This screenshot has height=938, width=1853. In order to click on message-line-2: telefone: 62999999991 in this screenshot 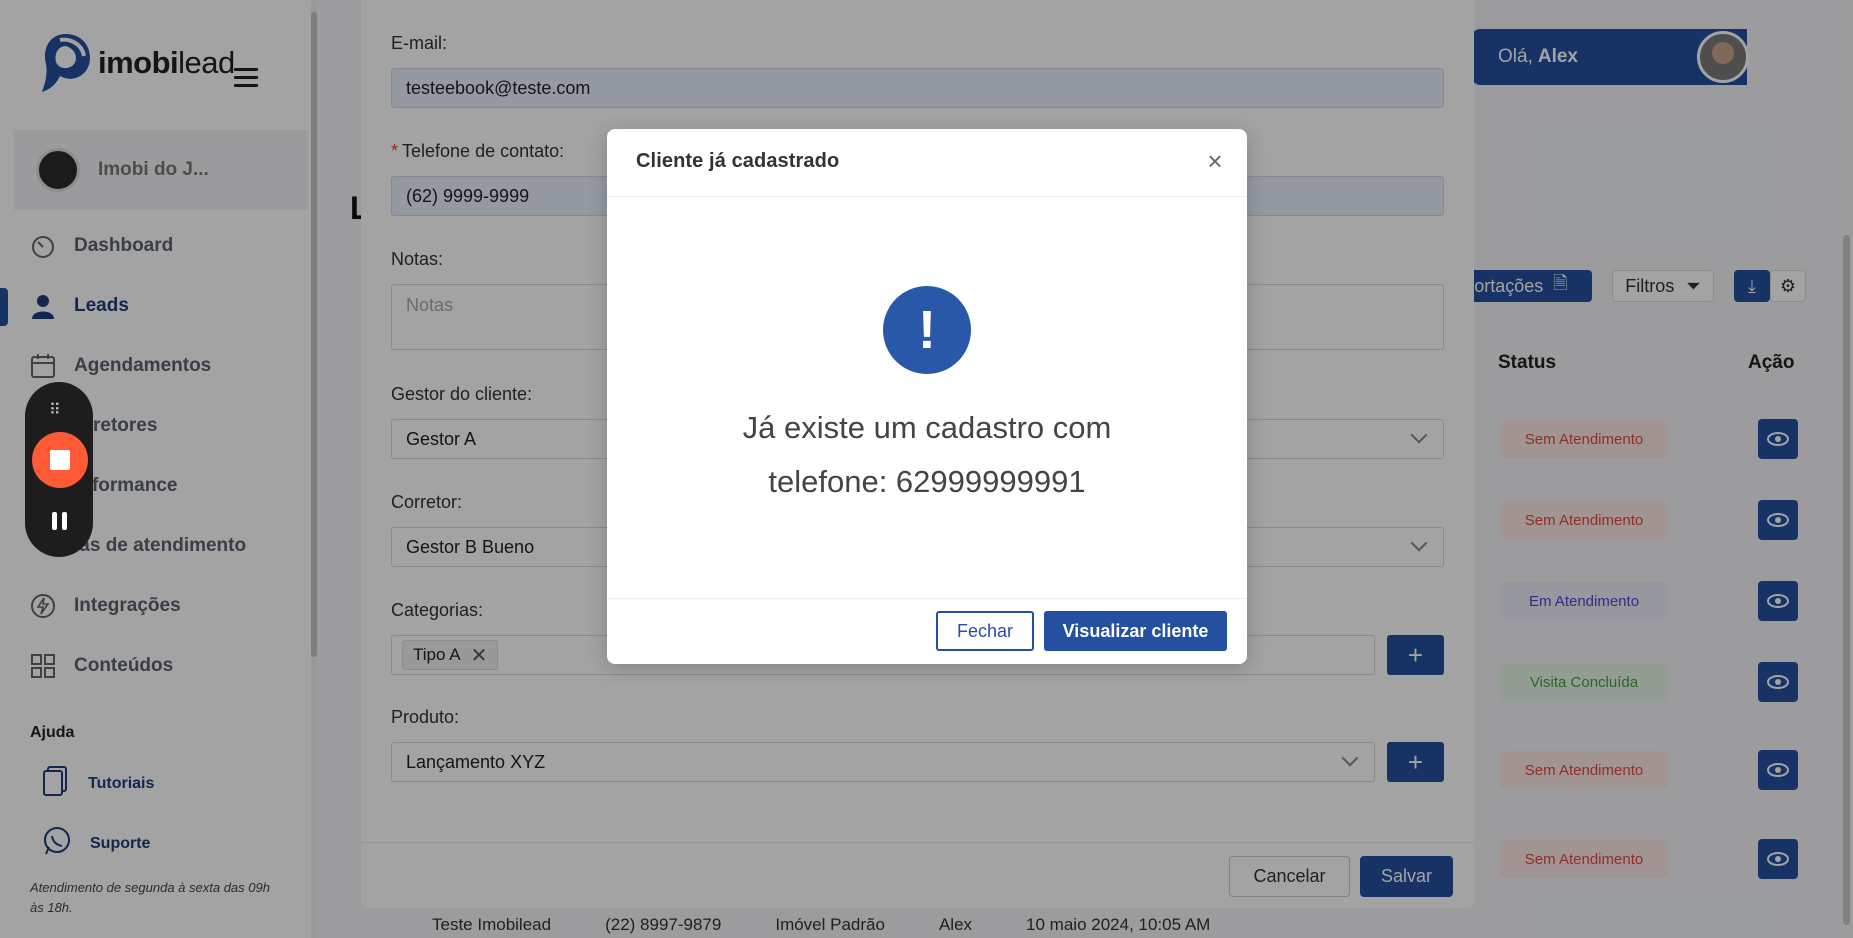, I will do `click(927, 481)`.